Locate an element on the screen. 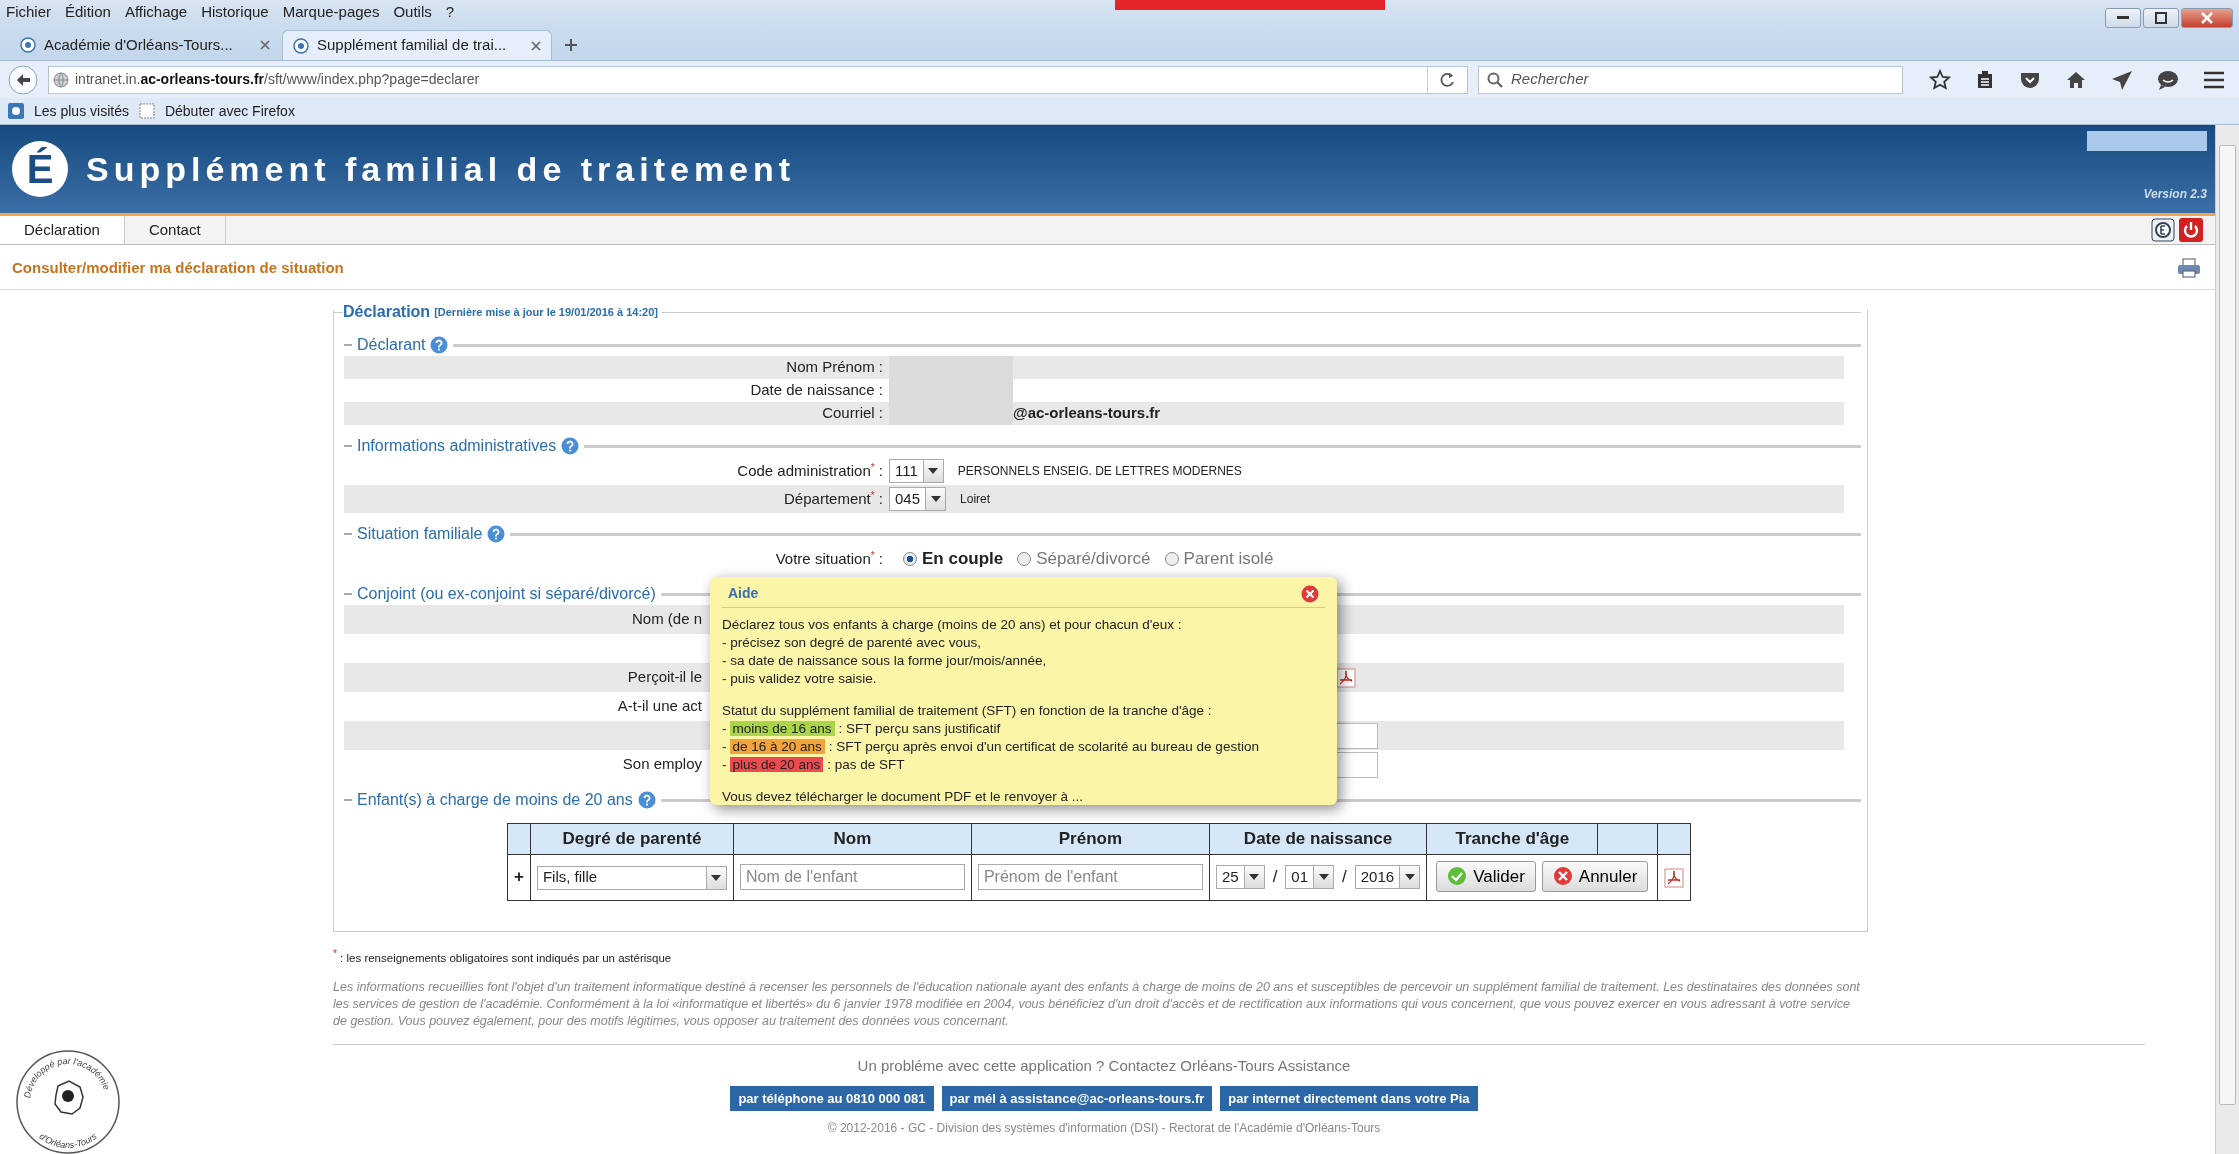 This screenshot has width=2239, height=1154. section-legend: Déclarant is located at coordinates (391, 345).